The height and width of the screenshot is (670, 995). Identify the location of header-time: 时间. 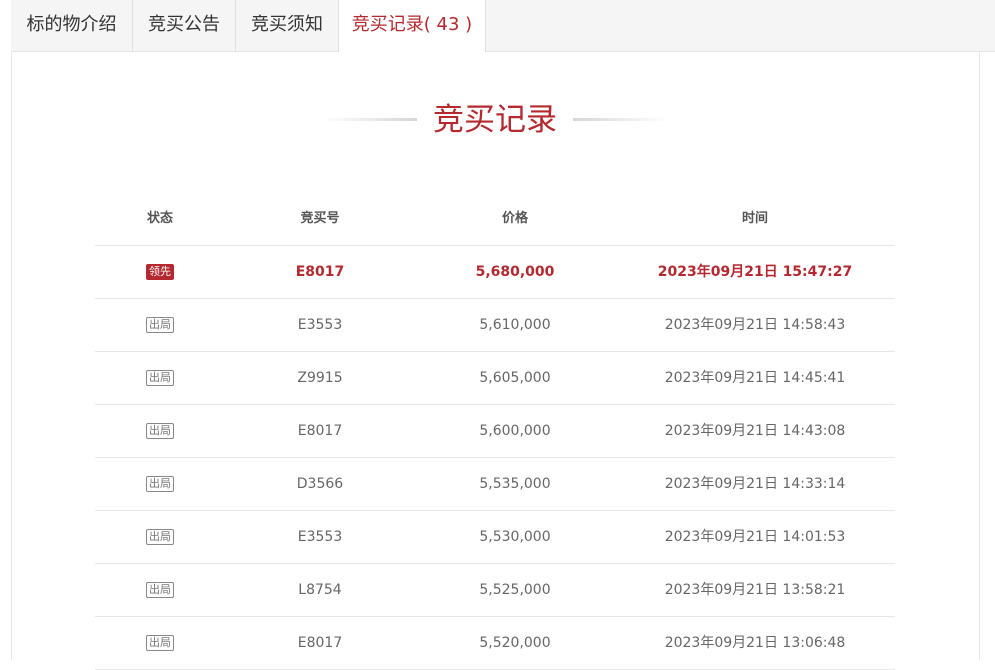
(754, 218).